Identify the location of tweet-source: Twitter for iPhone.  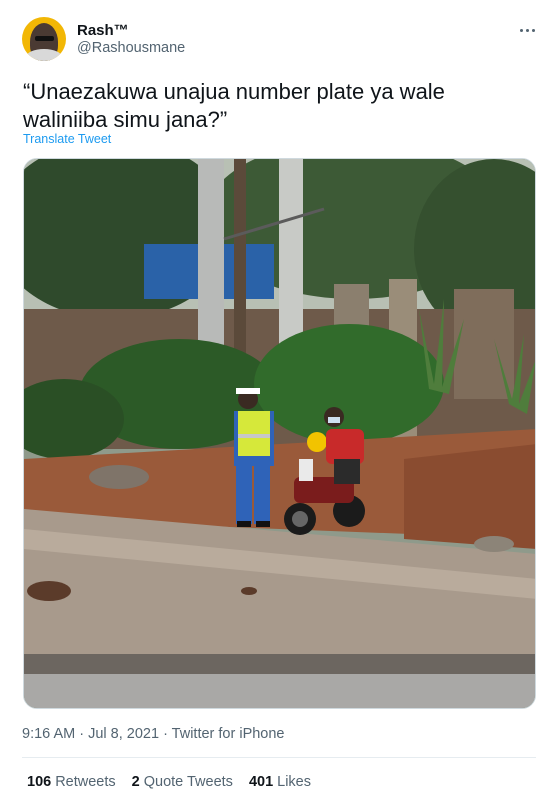
(228, 734).